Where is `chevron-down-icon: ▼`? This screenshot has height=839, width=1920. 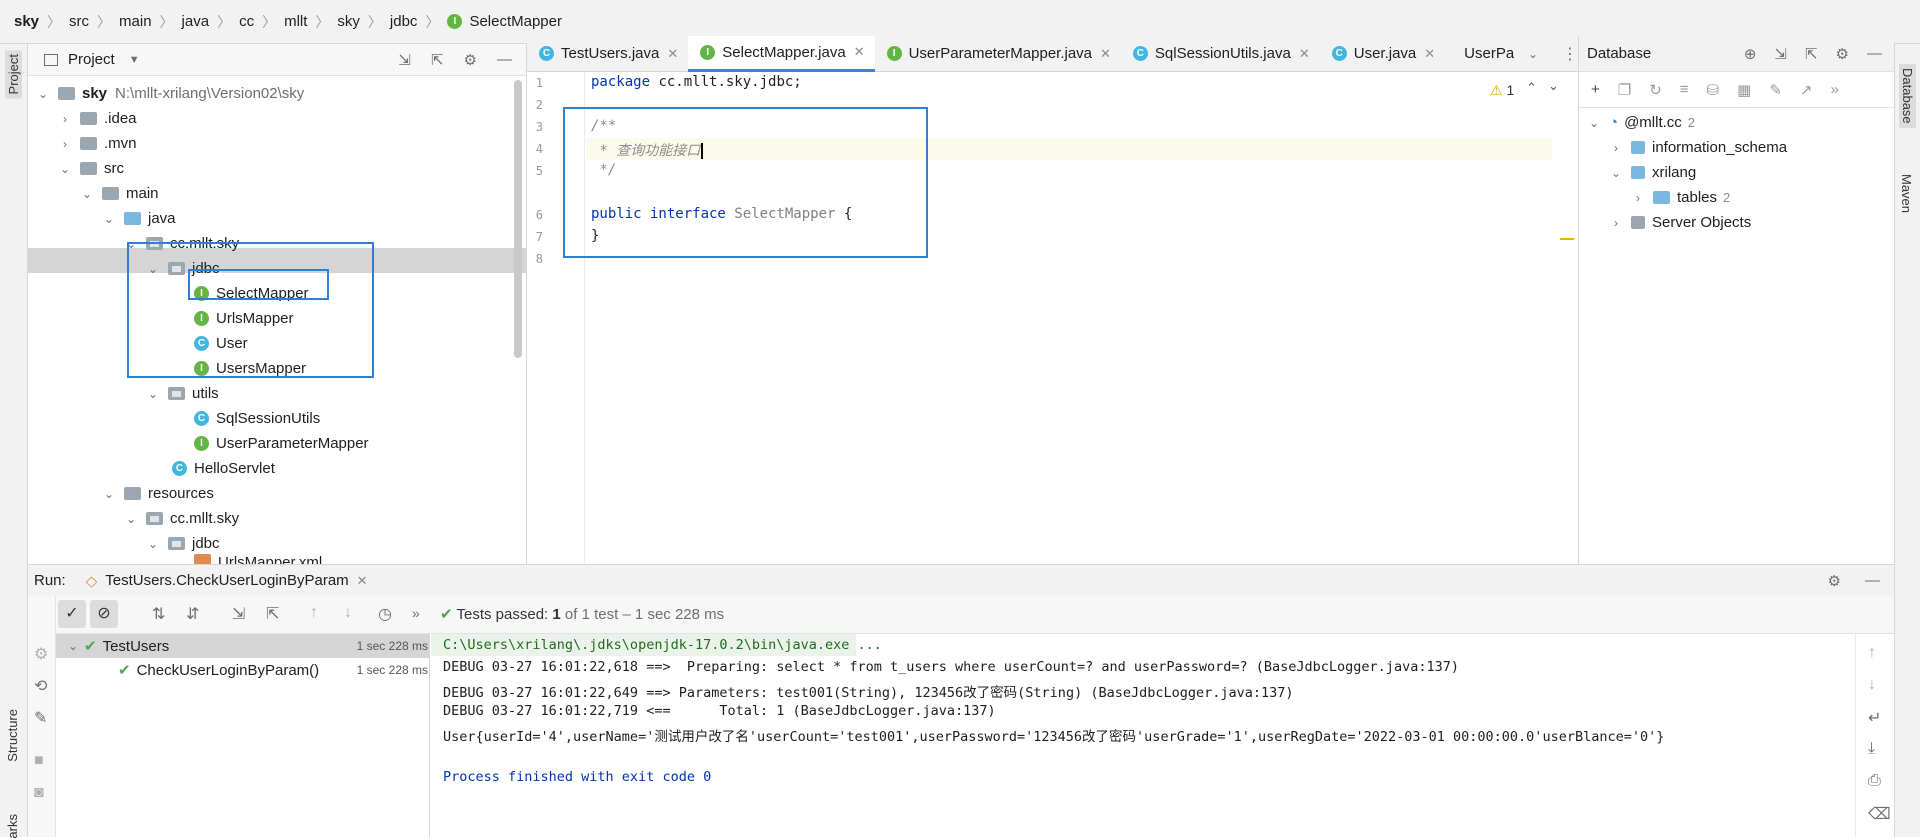 chevron-down-icon: ▼ is located at coordinates (134, 60).